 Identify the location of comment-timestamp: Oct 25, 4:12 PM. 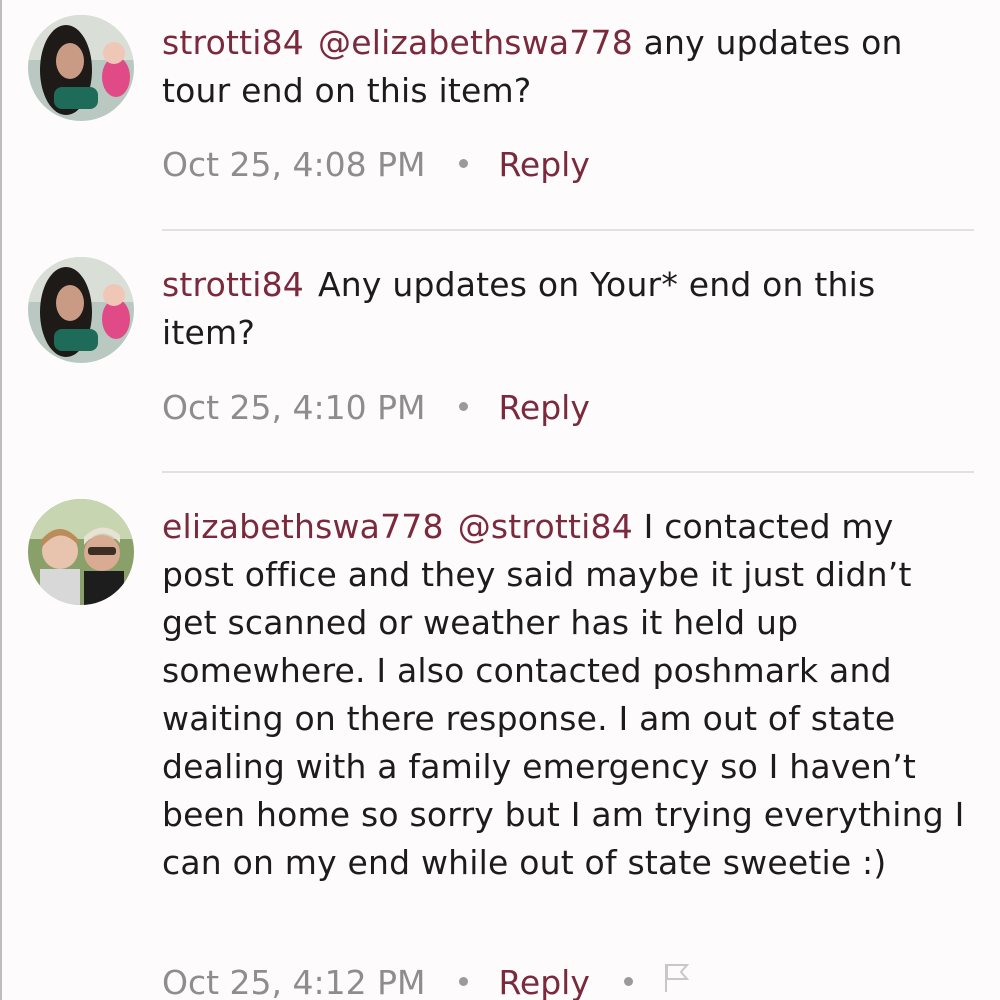
(294, 981).